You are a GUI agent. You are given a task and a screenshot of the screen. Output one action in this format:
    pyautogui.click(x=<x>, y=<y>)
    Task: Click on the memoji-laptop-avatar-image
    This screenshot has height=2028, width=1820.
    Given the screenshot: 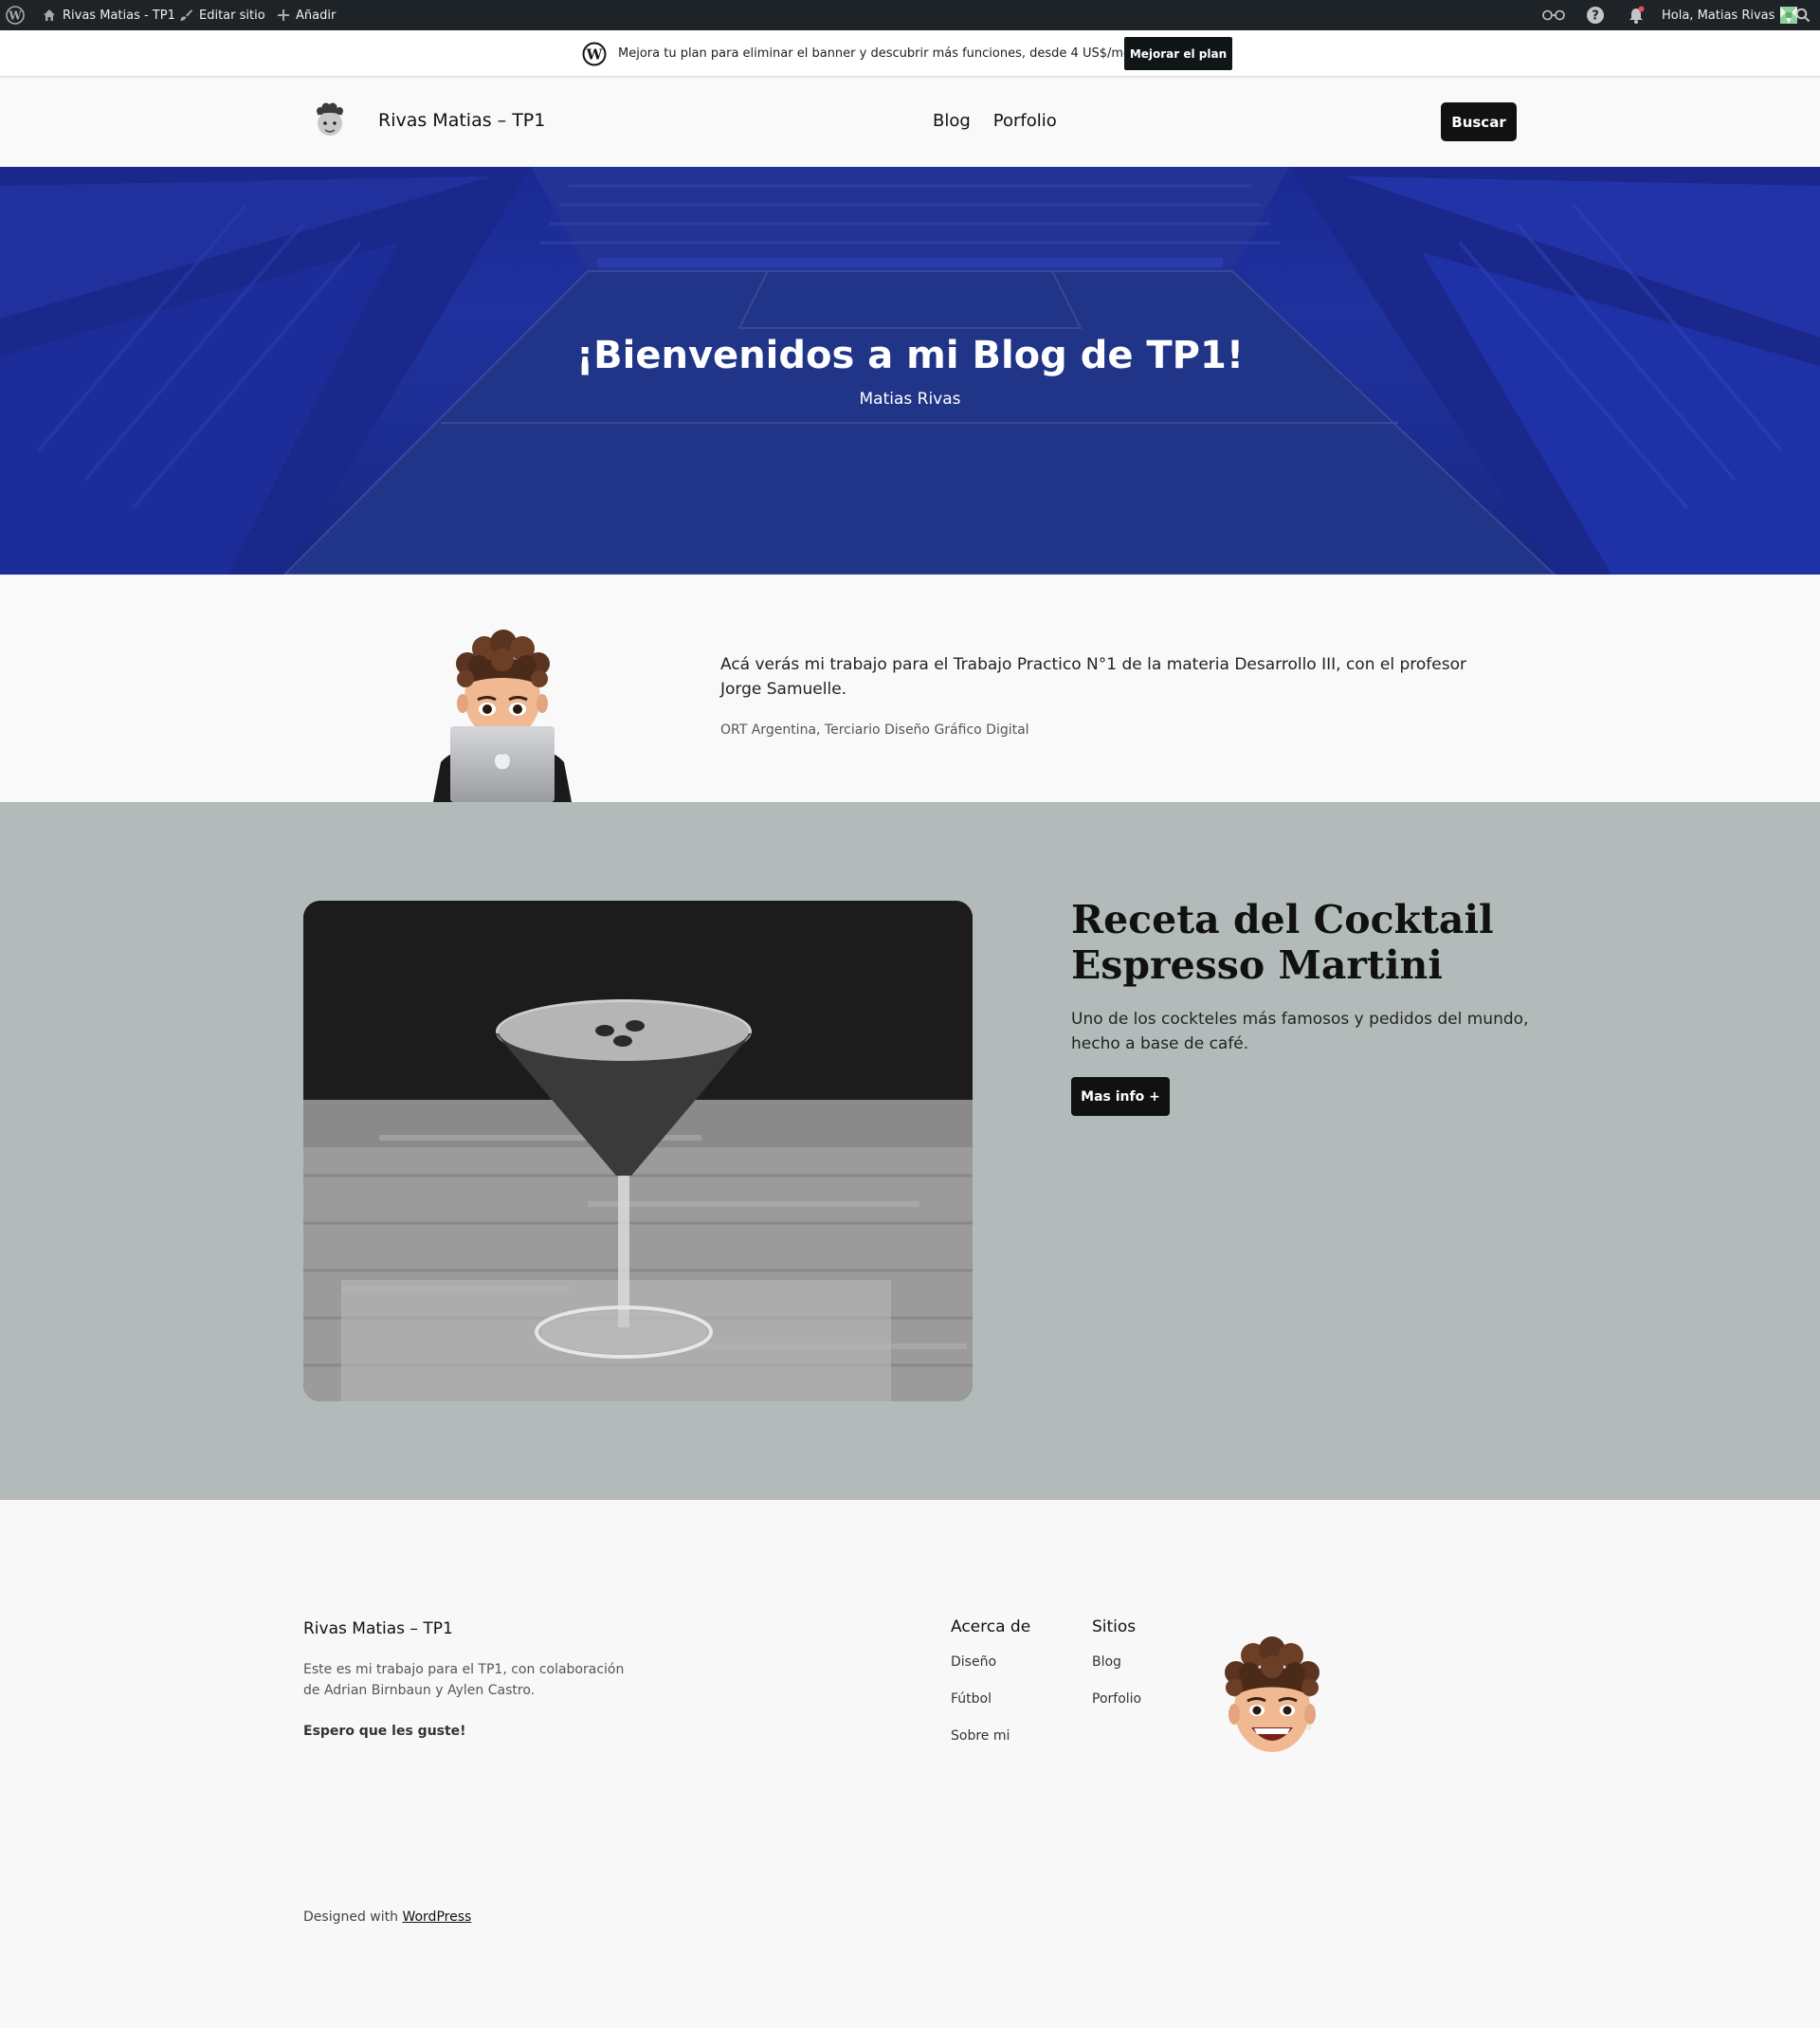 What is the action you would take?
    pyautogui.click(x=502, y=716)
    